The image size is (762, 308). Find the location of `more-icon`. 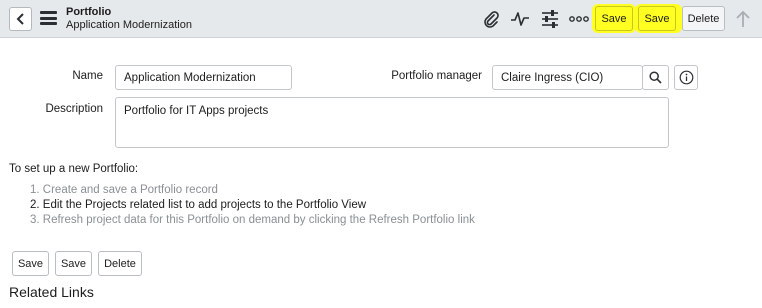

more-icon is located at coordinates (579, 19).